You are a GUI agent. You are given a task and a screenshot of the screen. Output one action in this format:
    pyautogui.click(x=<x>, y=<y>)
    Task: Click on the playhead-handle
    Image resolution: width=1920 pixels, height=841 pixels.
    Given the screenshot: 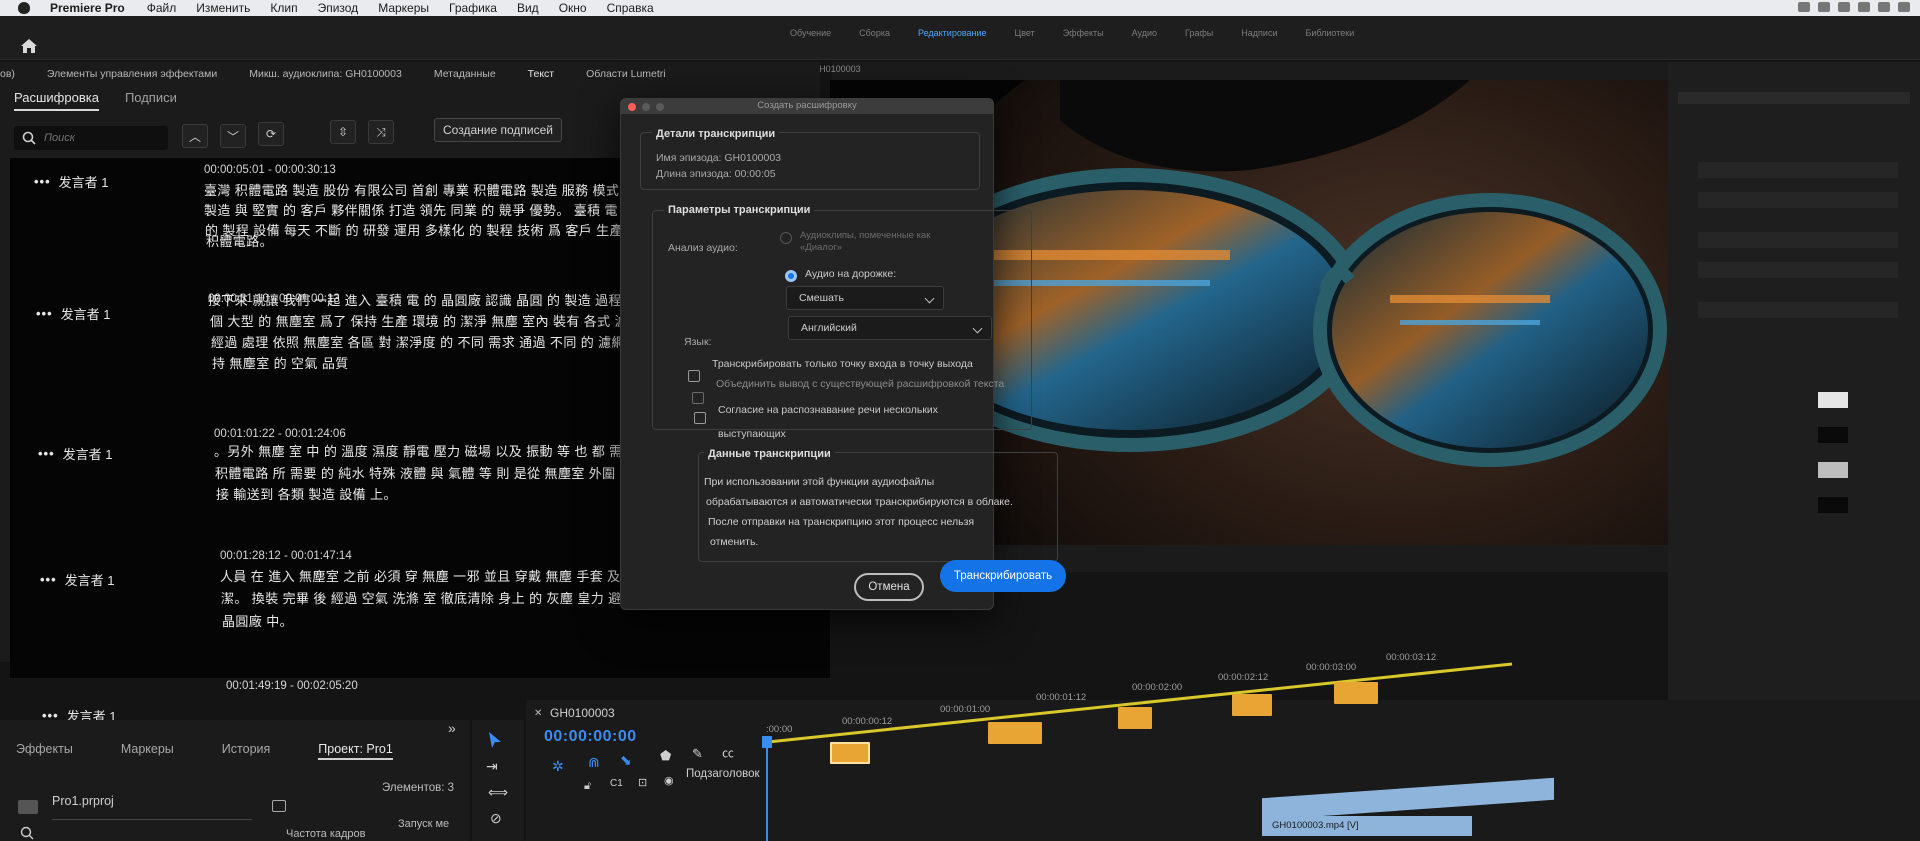 What is the action you would take?
    pyautogui.click(x=767, y=742)
    